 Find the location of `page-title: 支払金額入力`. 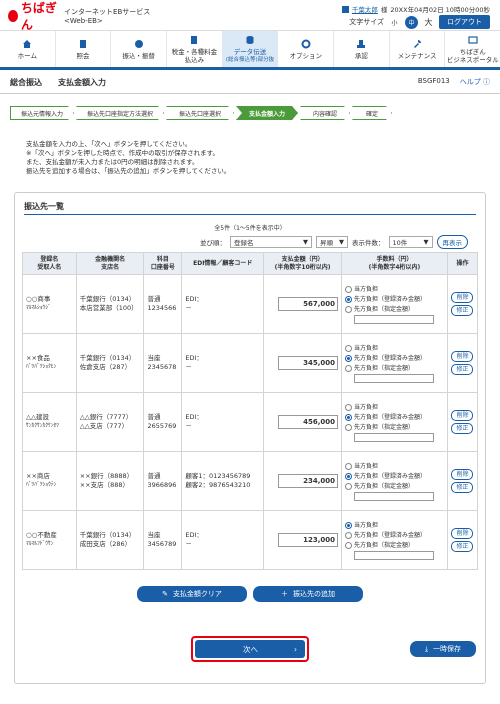

page-title: 支払金額入力 is located at coordinates (82, 82).